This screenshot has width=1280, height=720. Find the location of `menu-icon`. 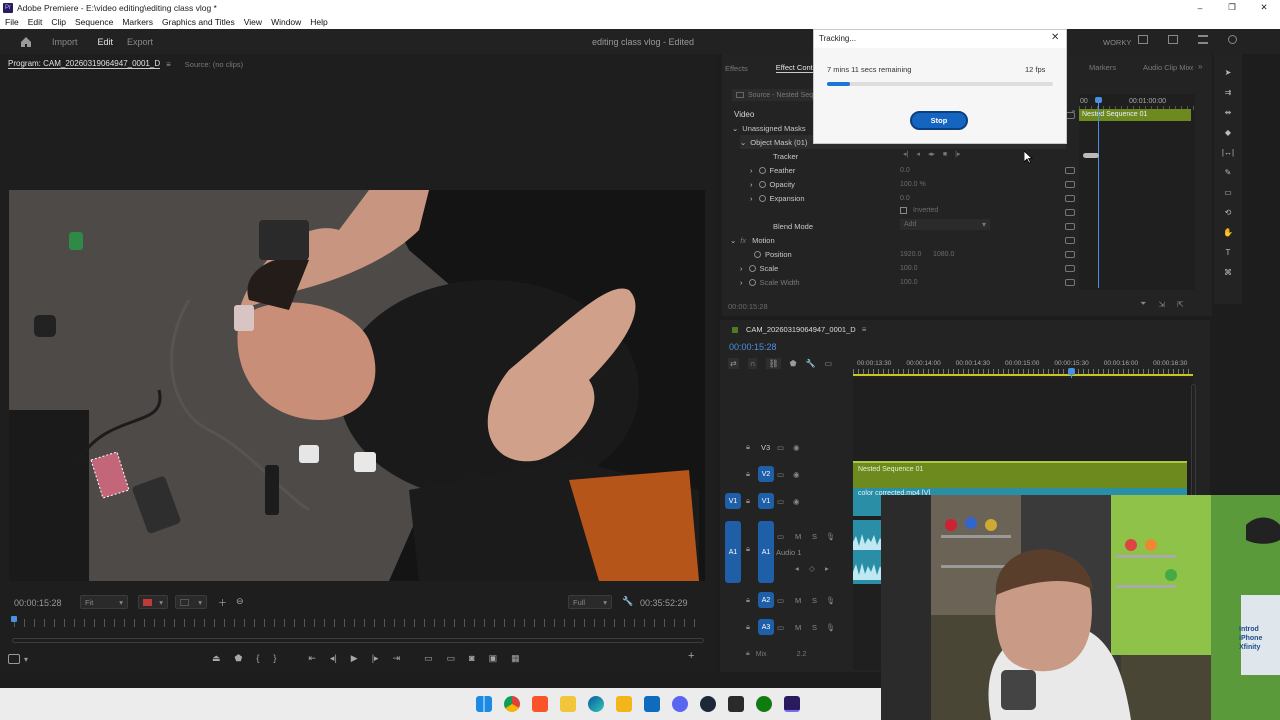

menu-icon is located at coordinates (1203, 39).